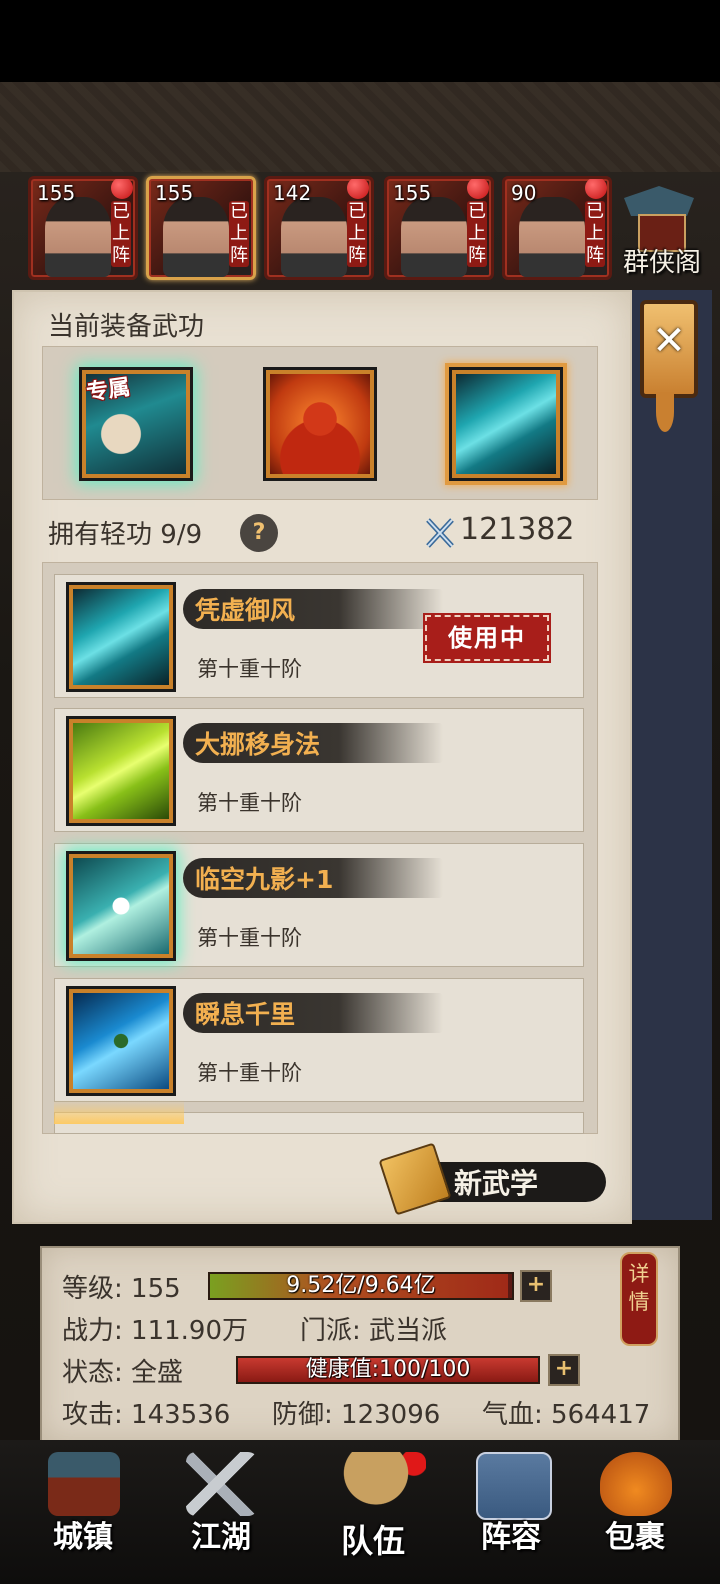  What do you see at coordinates (221, 1537) in the screenshot?
I see `nav-jianghu-label: 江湖` at bounding box center [221, 1537].